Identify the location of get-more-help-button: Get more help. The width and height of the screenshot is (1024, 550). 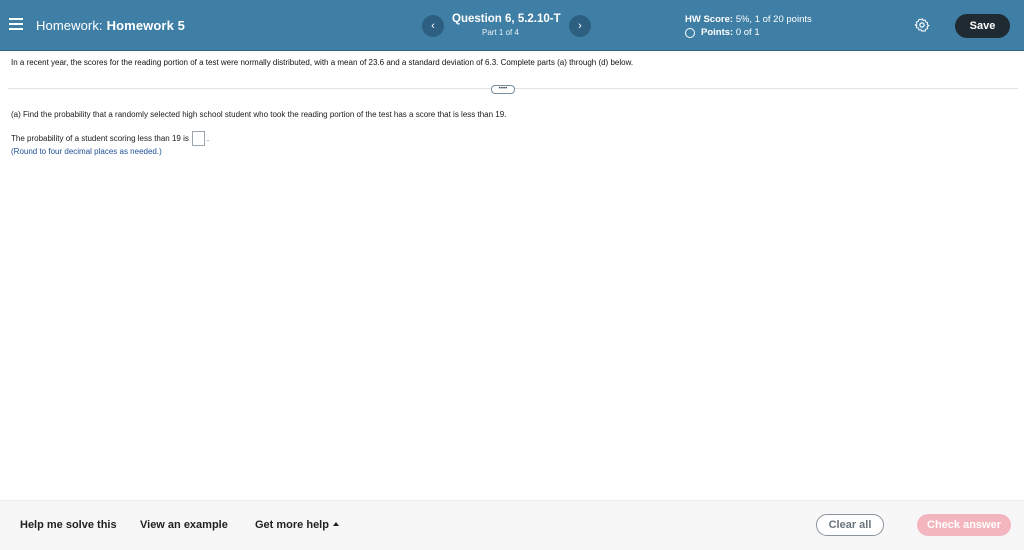
(297, 525).